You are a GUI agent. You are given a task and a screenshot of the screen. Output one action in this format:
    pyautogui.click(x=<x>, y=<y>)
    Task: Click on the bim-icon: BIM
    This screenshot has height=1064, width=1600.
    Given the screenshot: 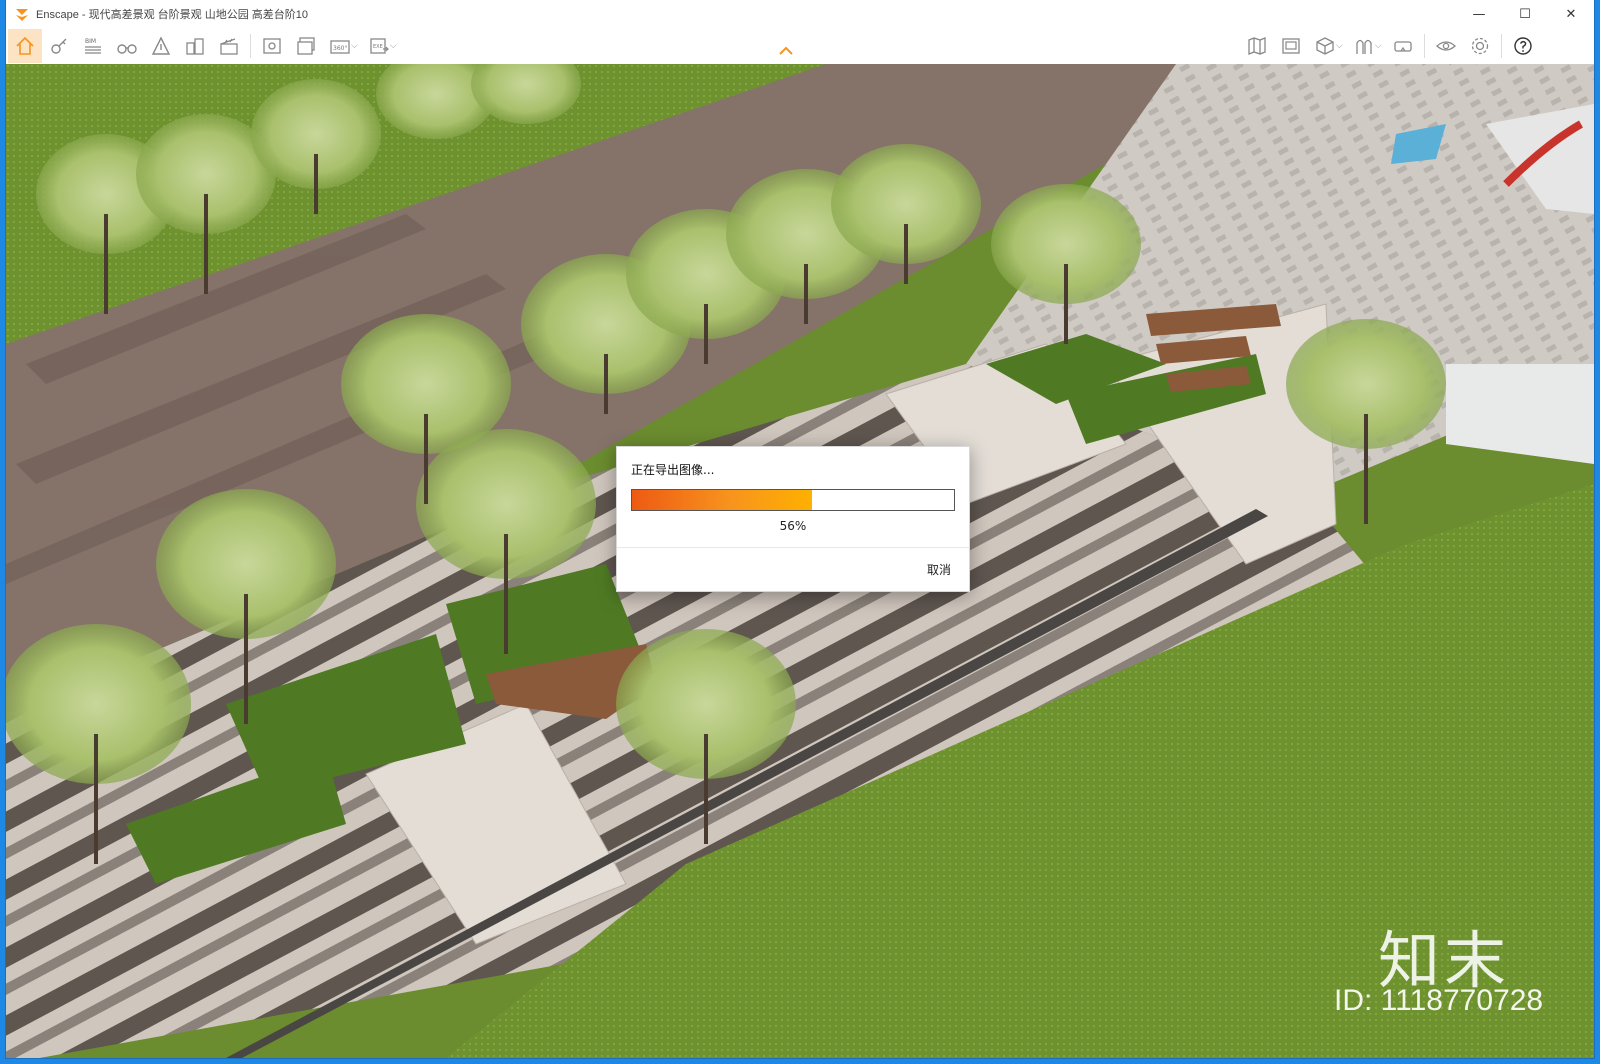 What is the action you would take?
    pyautogui.click(x=93, y=46)
    